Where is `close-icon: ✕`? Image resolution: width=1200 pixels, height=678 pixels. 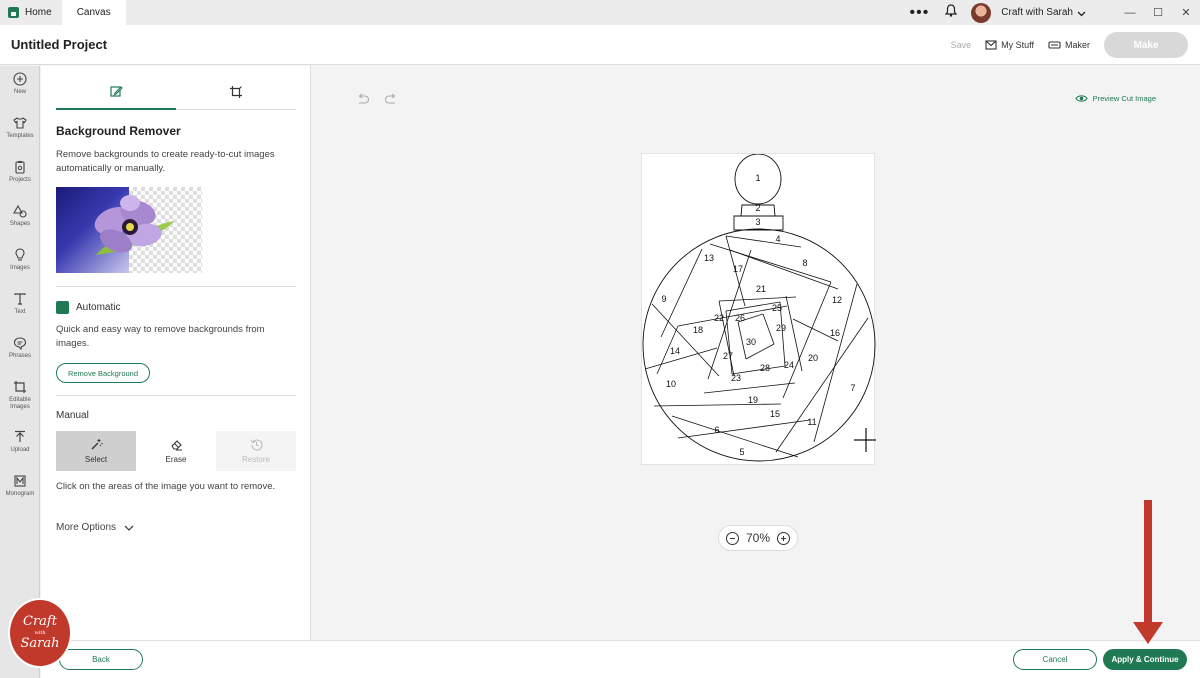 close-icon: ✕ is located at coordinates (1186, 12).